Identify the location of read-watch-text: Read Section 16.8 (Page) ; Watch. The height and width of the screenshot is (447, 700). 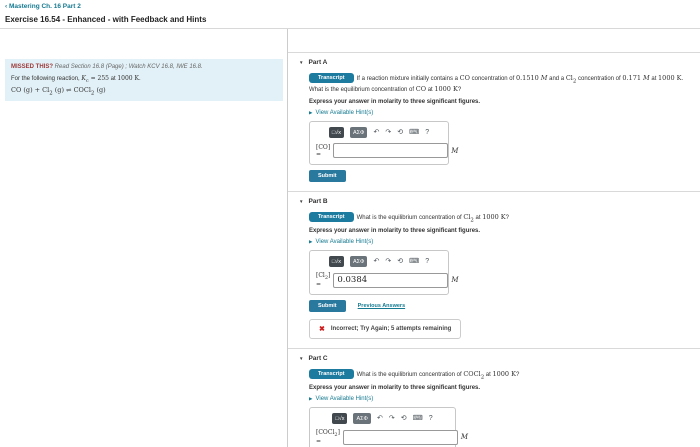
(100, 67).